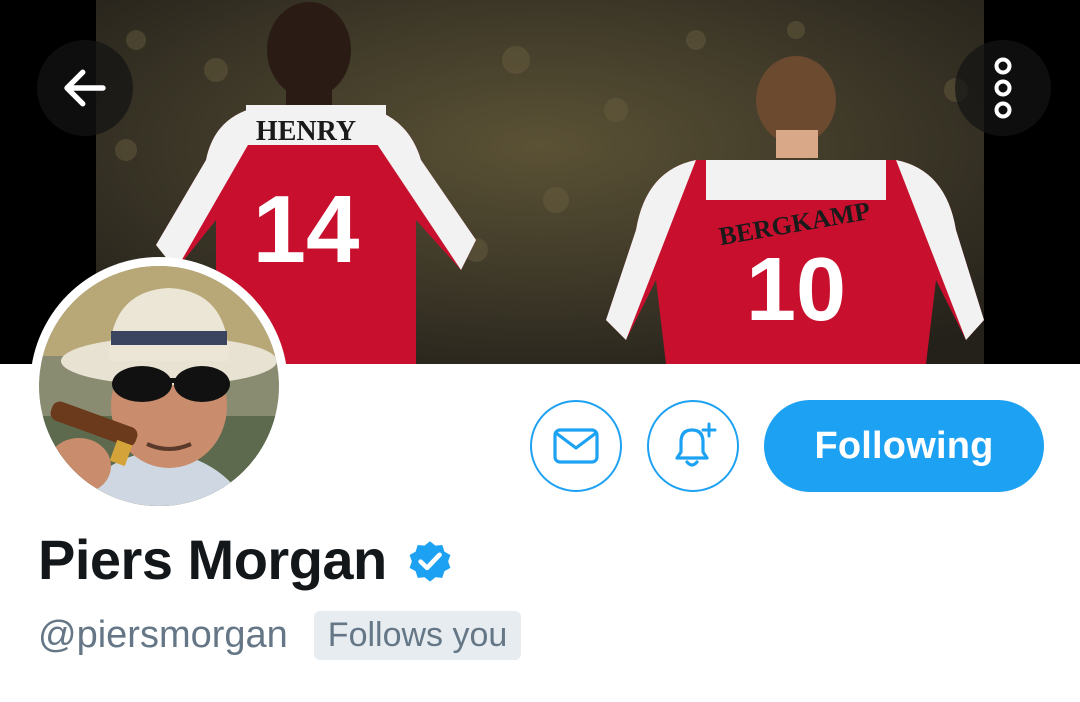  I want to click on henry-number: 14, so click(306, 229).